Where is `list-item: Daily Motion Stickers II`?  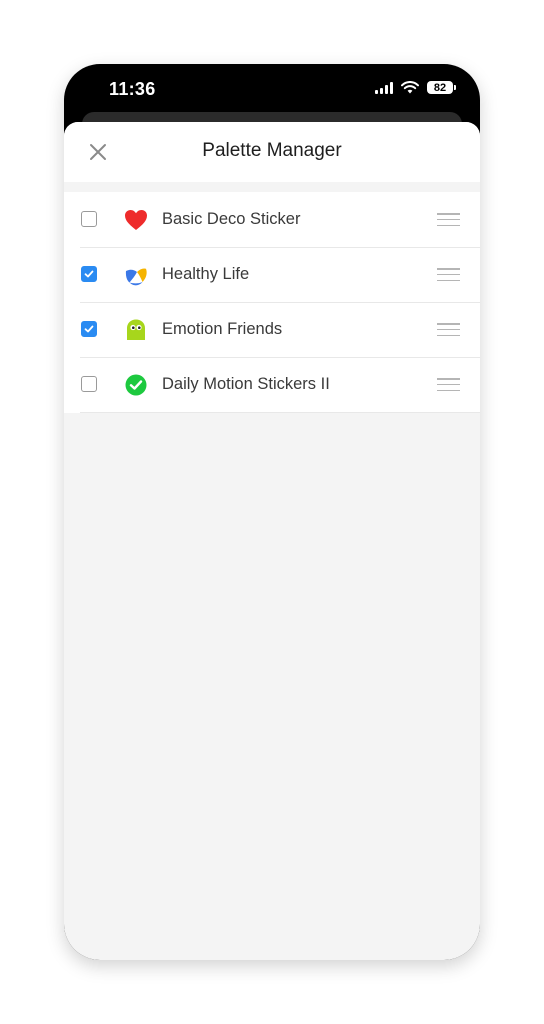 list-item: Daily Motion Stickers II is located at coordinates (272, 384).